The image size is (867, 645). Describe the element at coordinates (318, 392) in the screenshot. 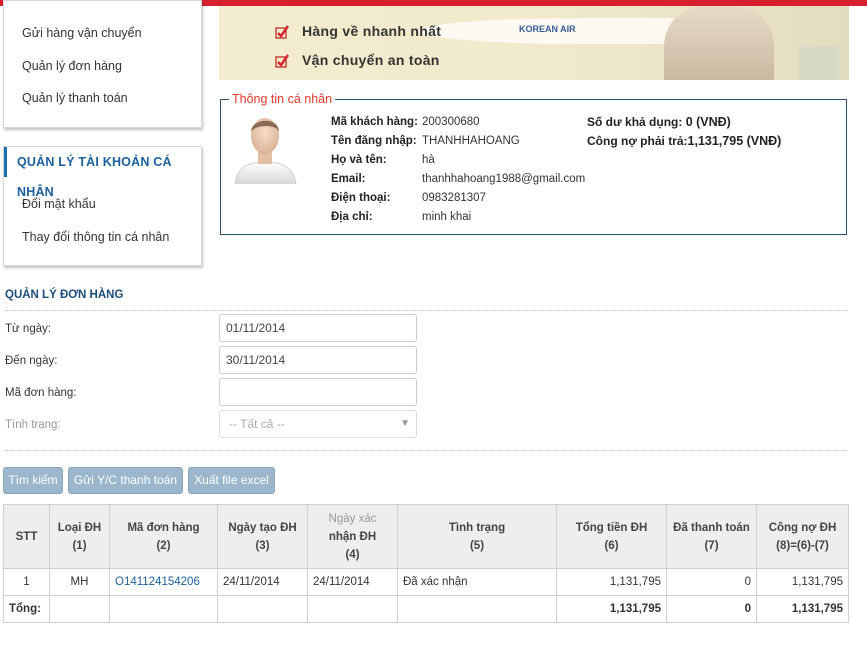

I see `order-code-input` at that location.